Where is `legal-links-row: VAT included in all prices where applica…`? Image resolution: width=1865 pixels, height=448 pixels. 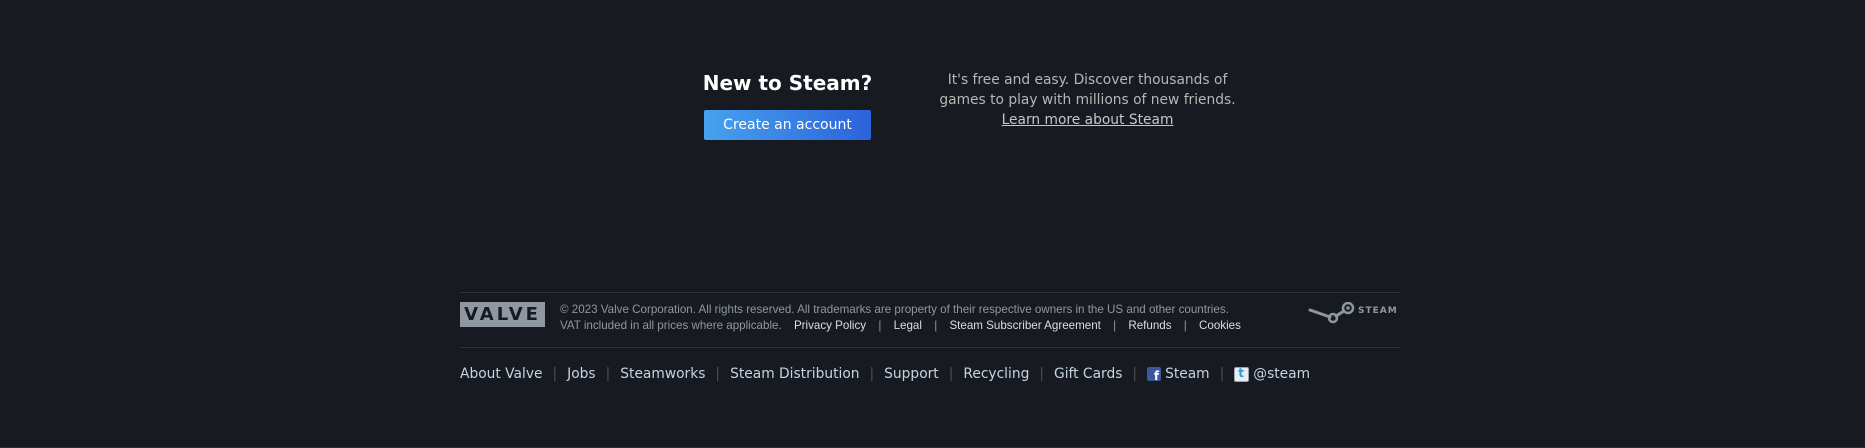 legal-links-row: VAT included in all prices where applica… is located at coordinates (910, 326).